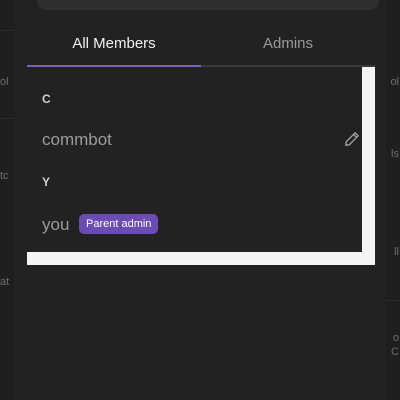 This screenshot has height=400, width=400. Describe the element at coordinates (194, 225) in the screenshot. I see `member-row-you: you Parent admin` at that location.